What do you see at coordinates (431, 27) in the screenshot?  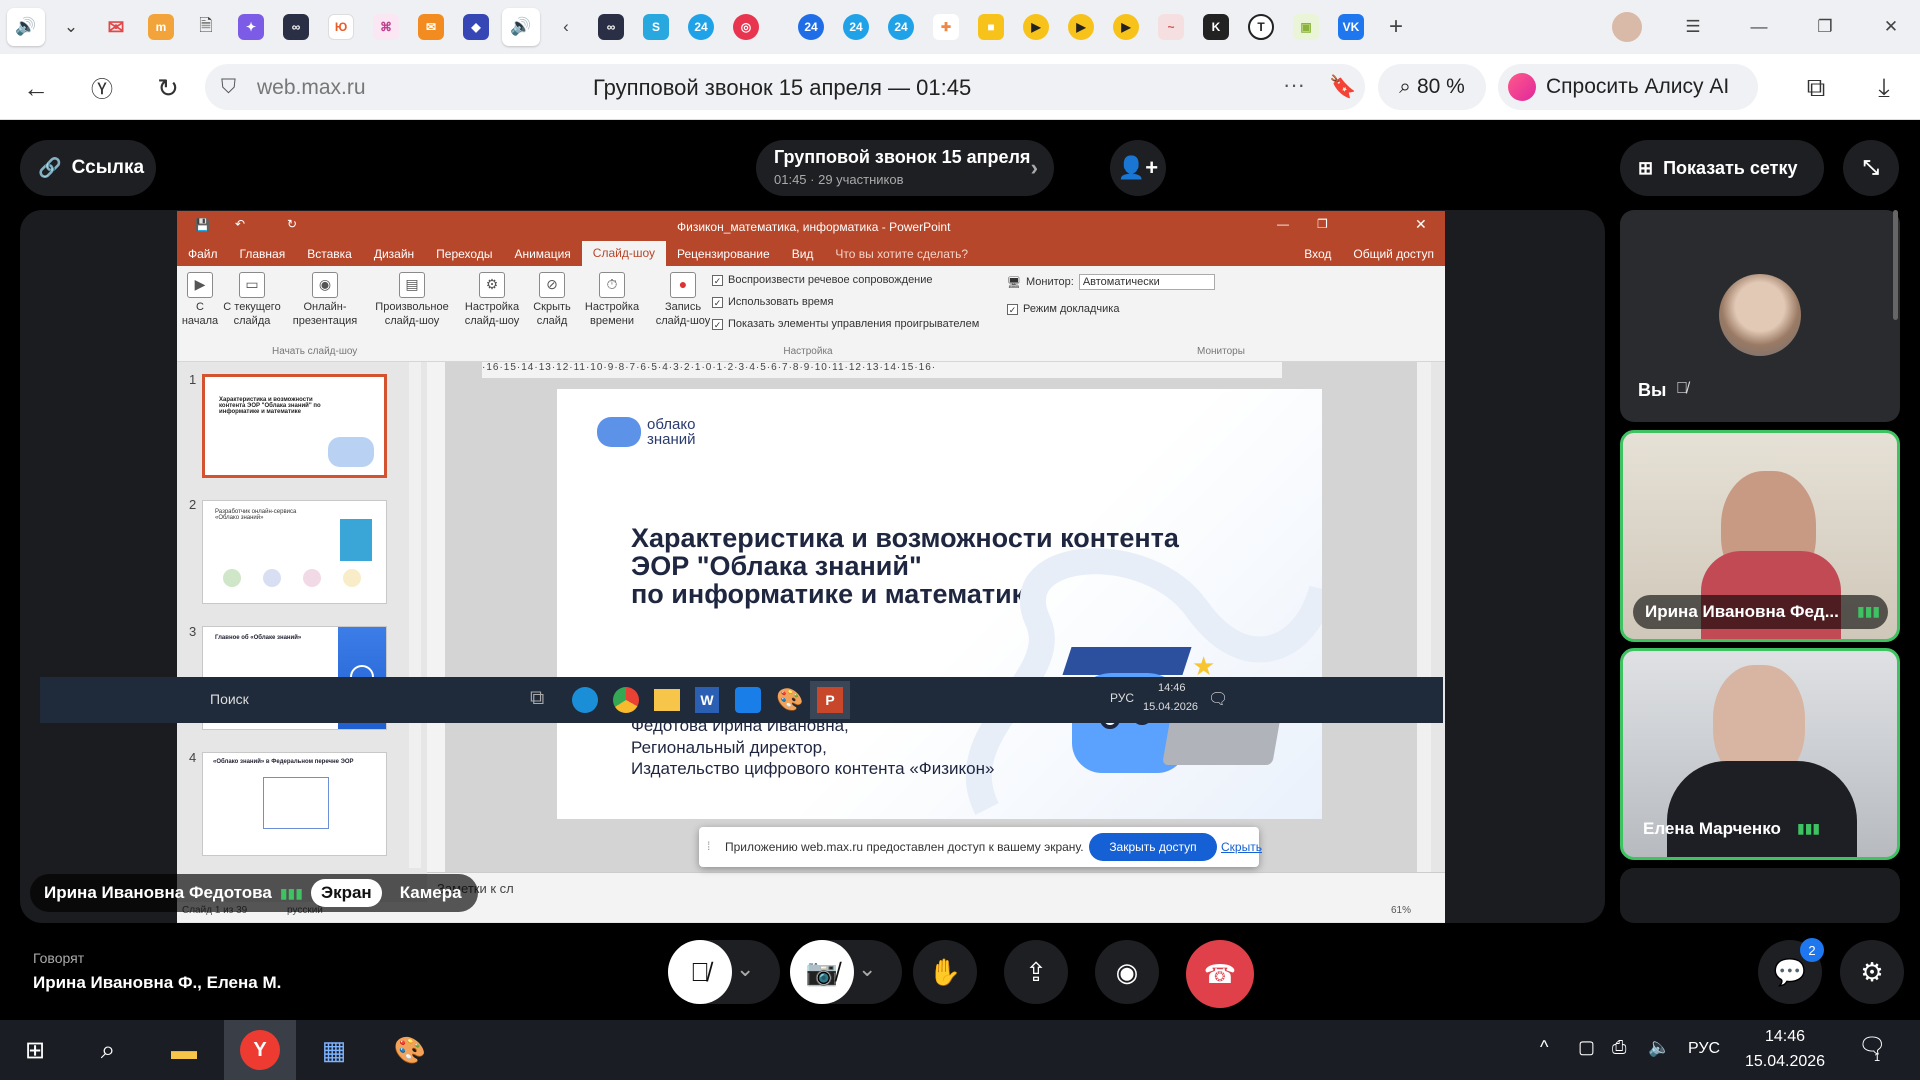 I see `tab-favicon: ✉` at bounding box center [431, 27].